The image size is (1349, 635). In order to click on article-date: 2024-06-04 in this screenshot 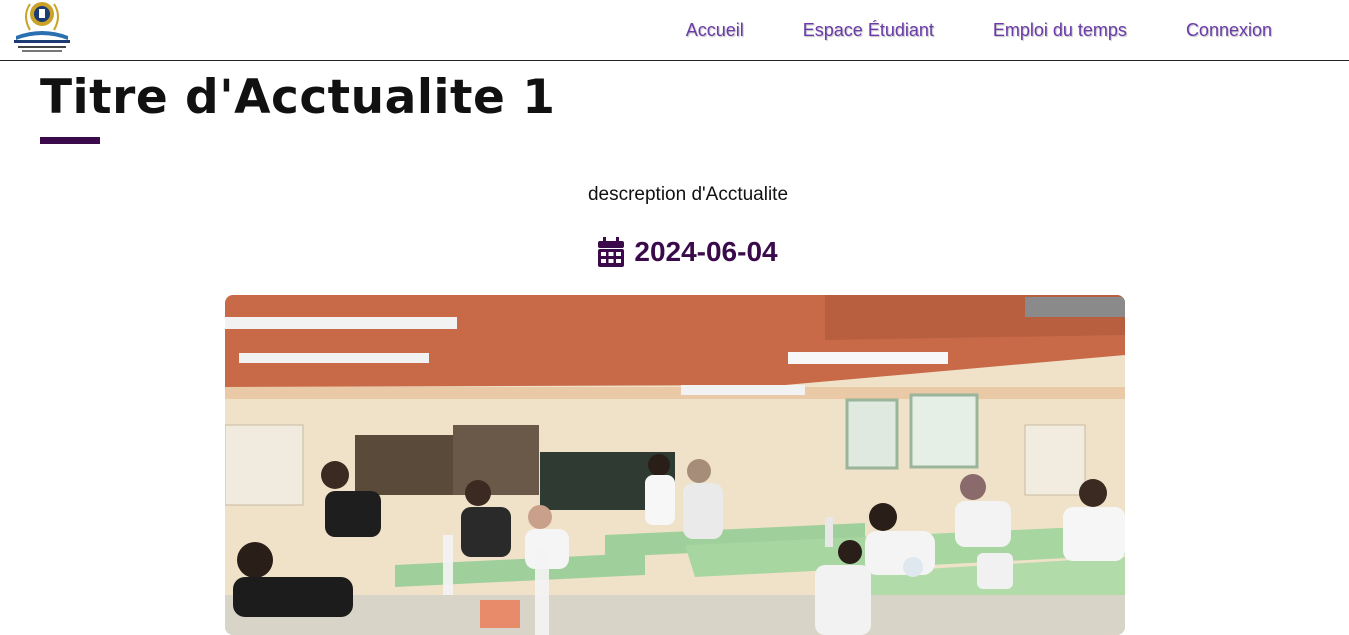, I will do `click(674, 252)`.